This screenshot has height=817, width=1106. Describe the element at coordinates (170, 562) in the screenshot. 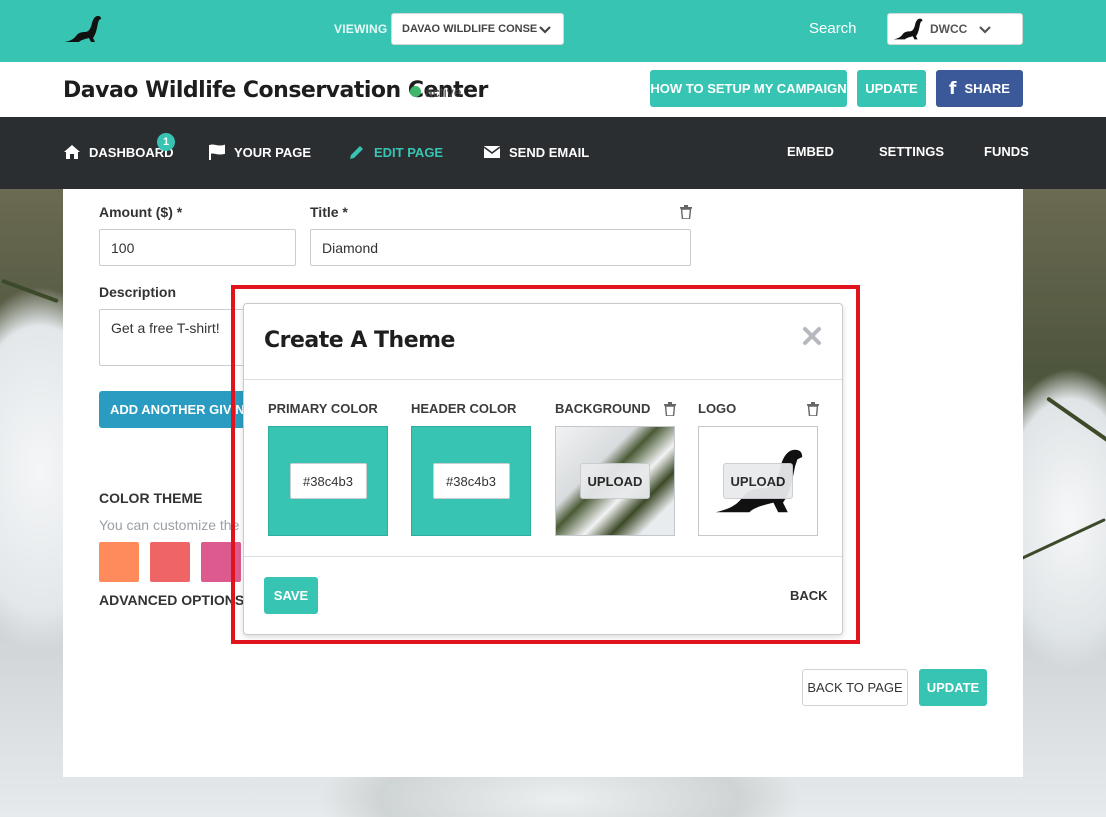

I see `color-swatch-red` at that location.